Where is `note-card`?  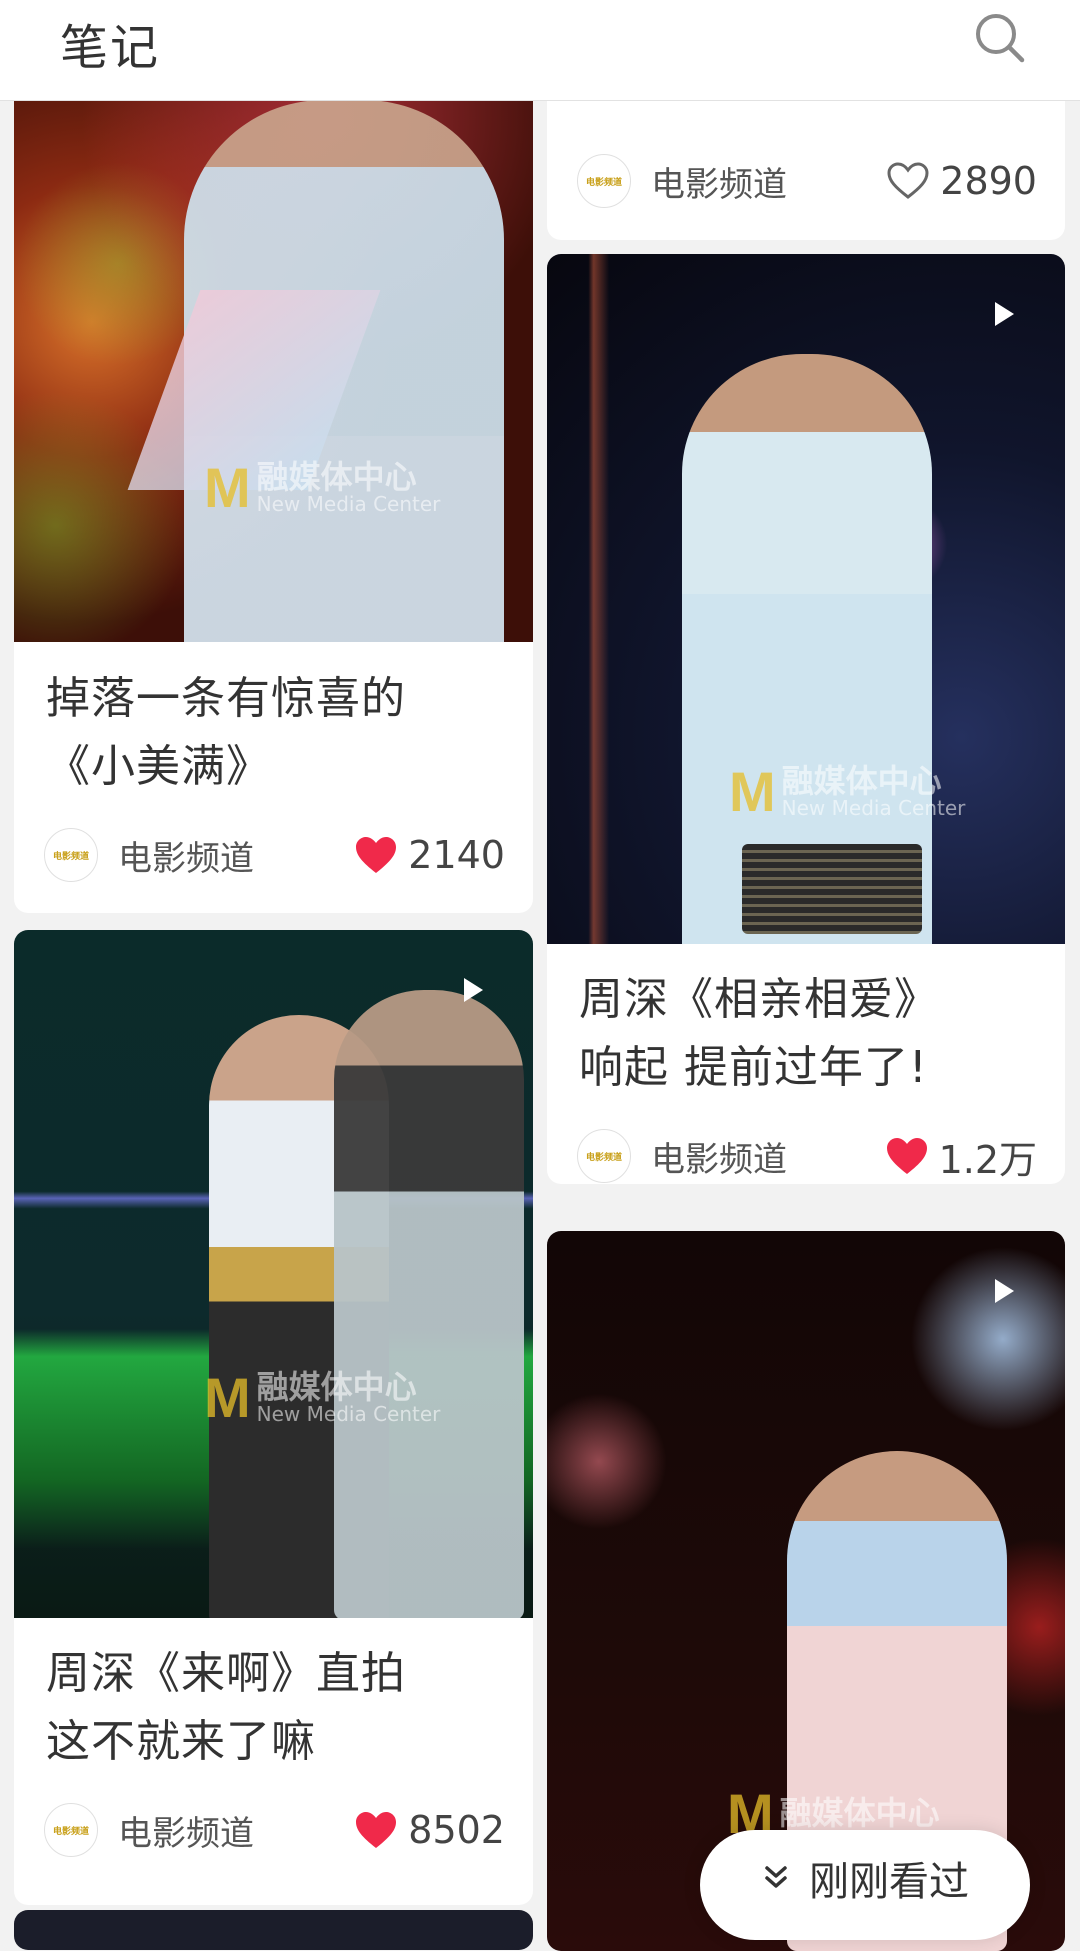
note-card is located at coordinates (273, 1930).